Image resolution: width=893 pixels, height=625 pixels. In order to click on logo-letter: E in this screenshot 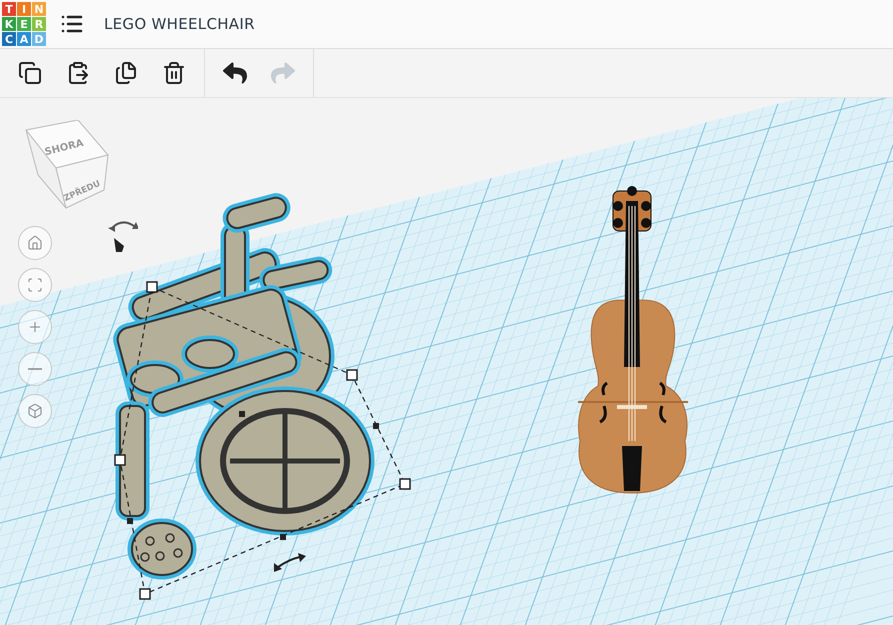, I will do `click(24, 24)`.